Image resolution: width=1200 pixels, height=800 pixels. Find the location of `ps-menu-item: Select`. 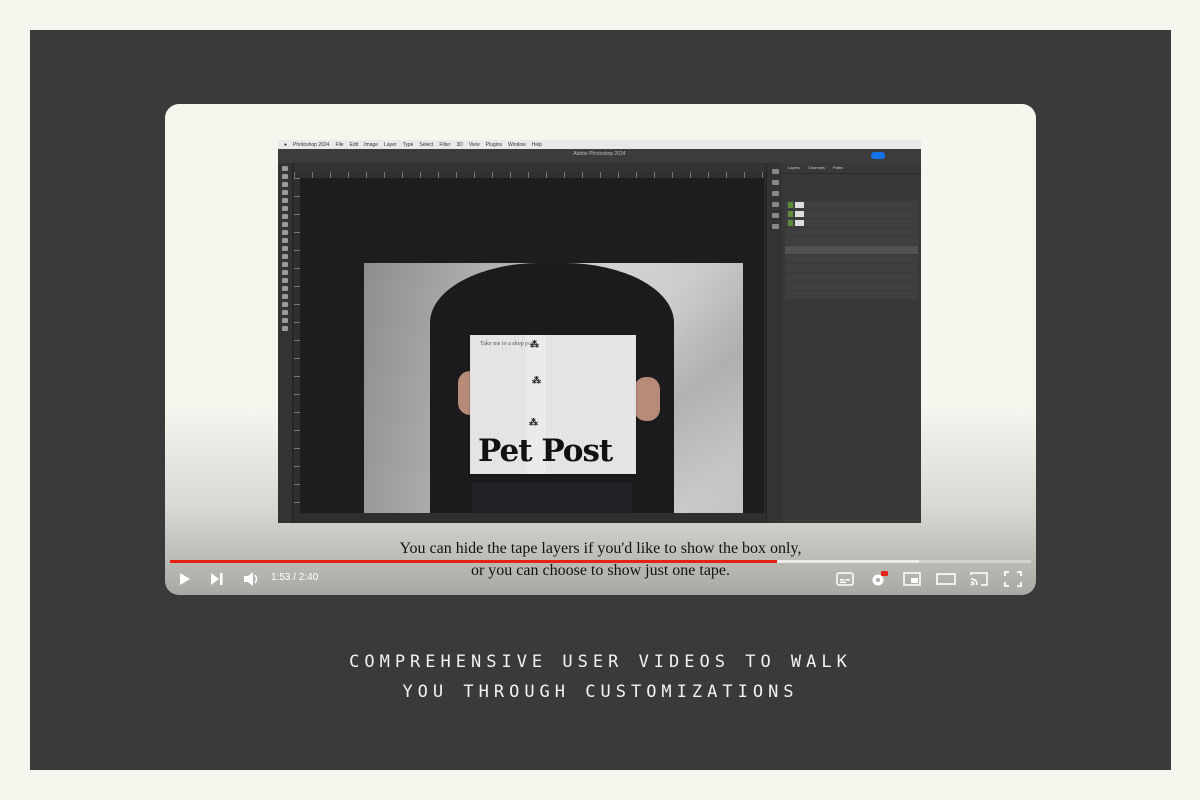

ps-menu-item: Select is located at coordinates (426, 144).